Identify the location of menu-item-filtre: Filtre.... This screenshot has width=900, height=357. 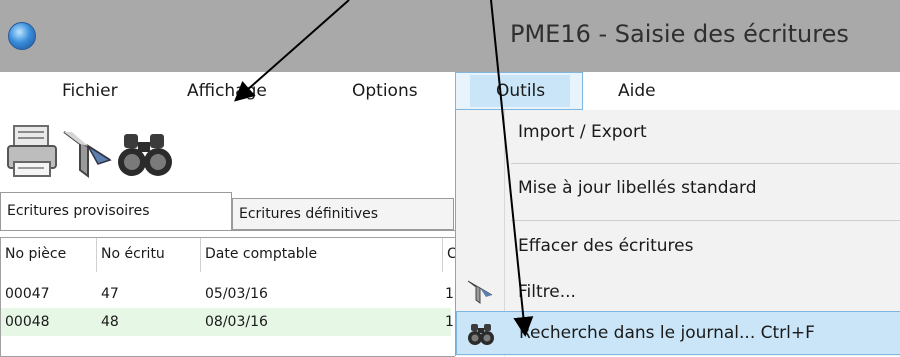
(678, 292).